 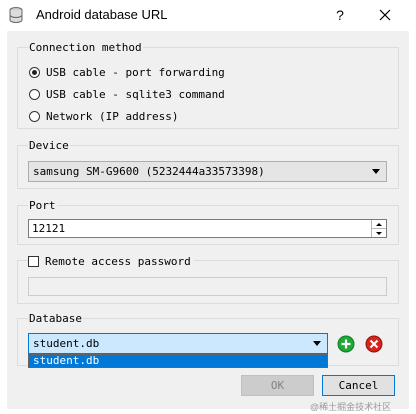 What do you see at coordinates (34, 72) in the screenshot?
I see `radio-button-checked` at bounding box center [34, 72].